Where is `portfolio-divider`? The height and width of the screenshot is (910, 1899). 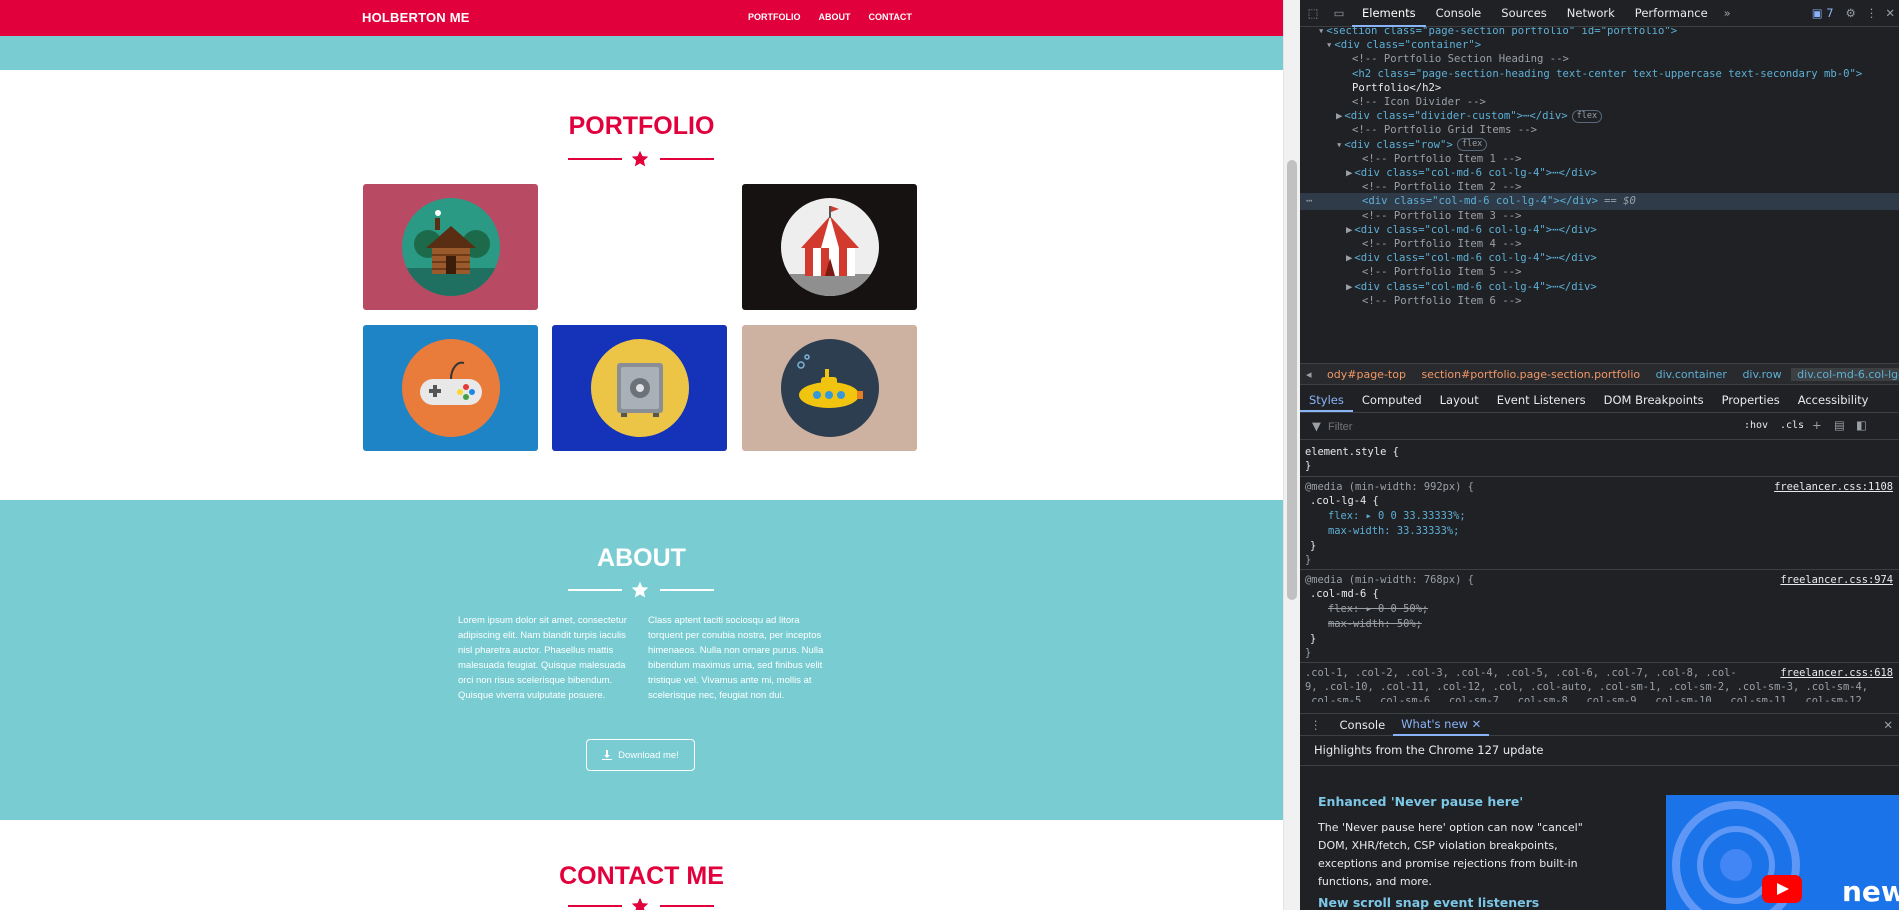
portfolio-divider is located at coordinates (641, 158).